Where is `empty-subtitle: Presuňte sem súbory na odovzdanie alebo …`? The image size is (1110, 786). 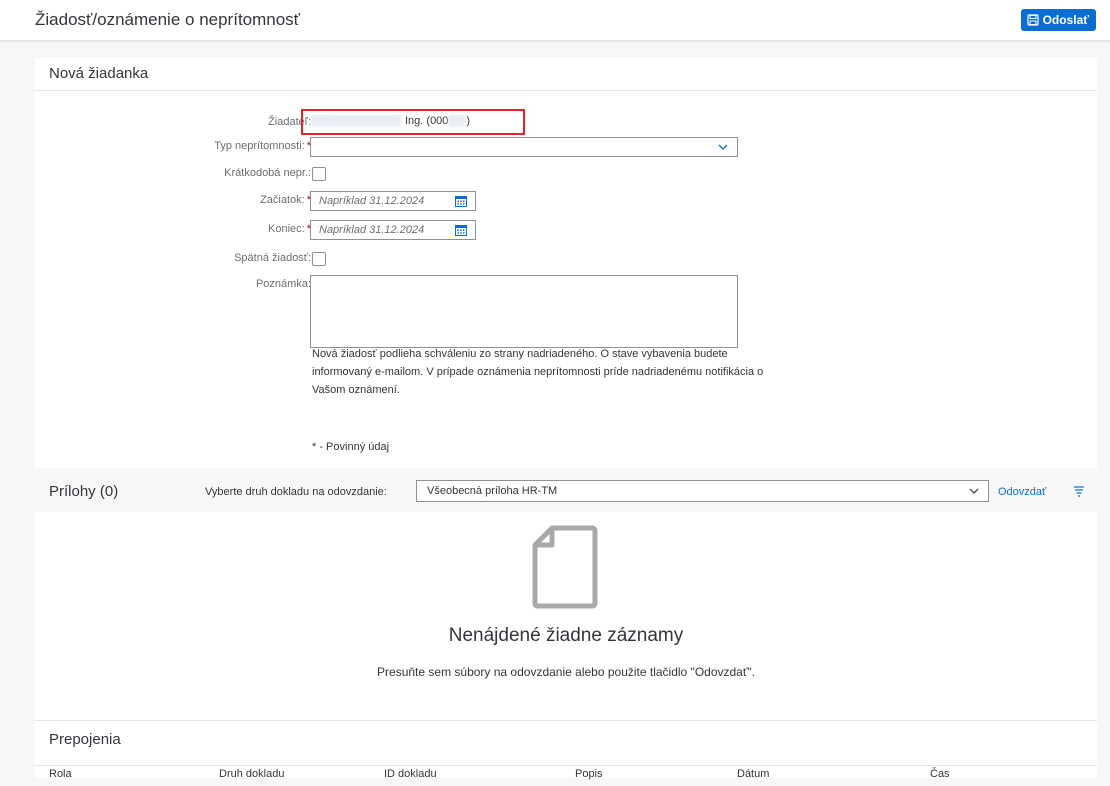 empty-subtitle: Presuňte sem súbory na odovzdanie alebo … is located at coordinates (566, 672).